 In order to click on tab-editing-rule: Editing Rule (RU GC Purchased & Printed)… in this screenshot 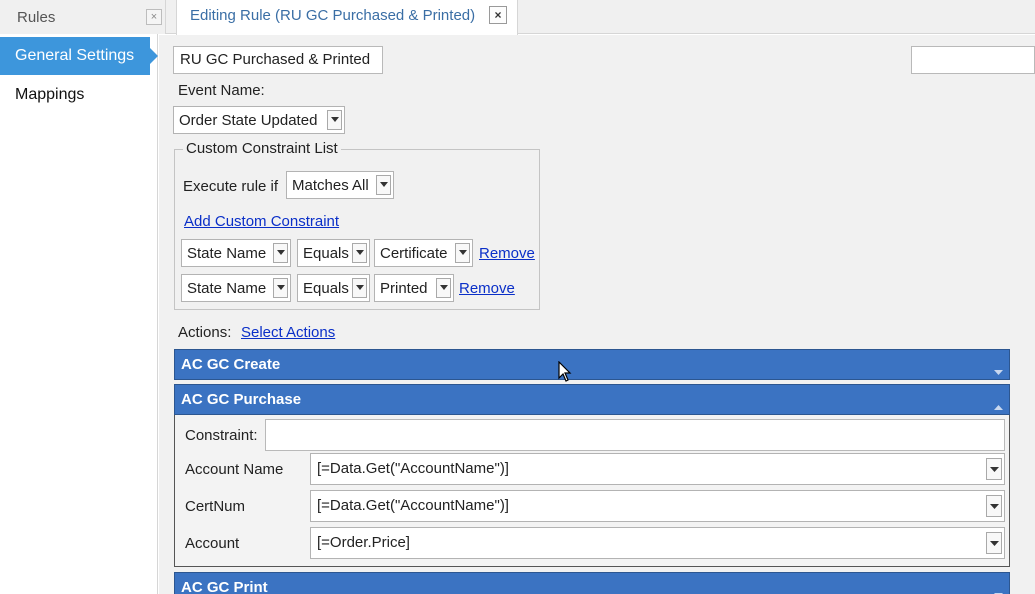, I will do `click(347, 17)`.